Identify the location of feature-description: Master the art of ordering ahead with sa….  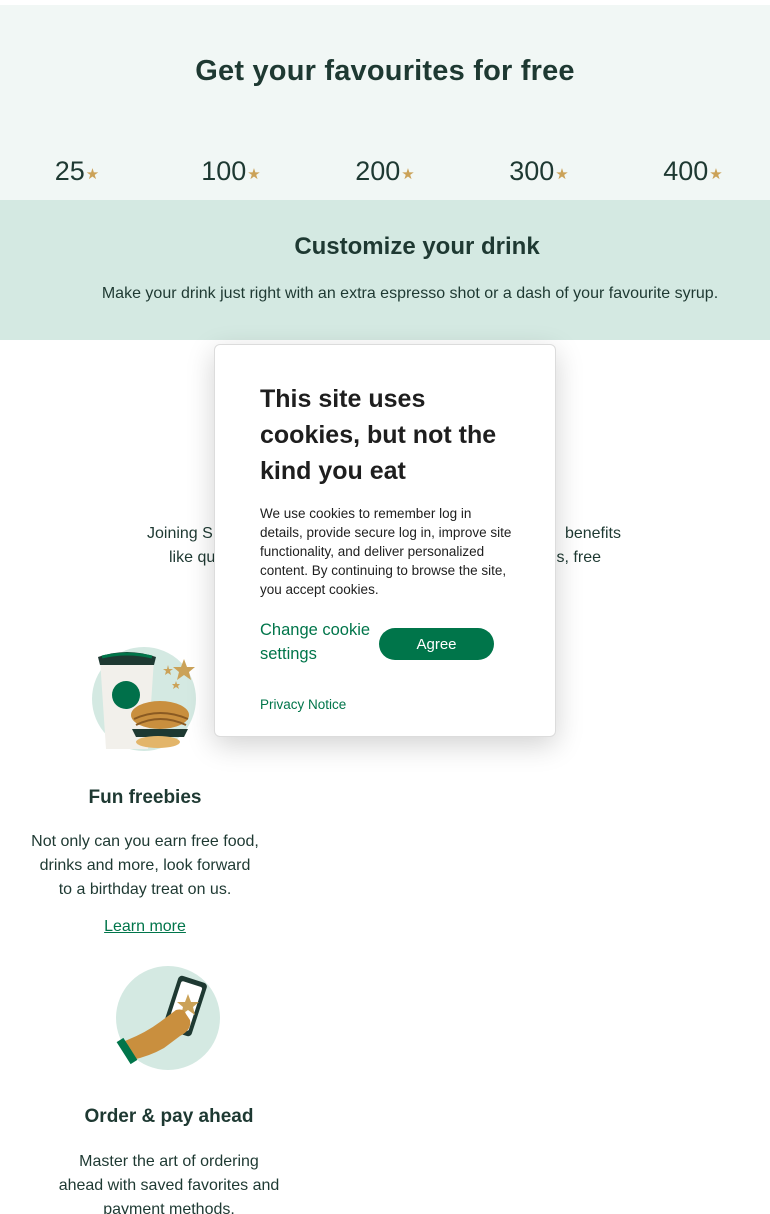
(169, 1182).